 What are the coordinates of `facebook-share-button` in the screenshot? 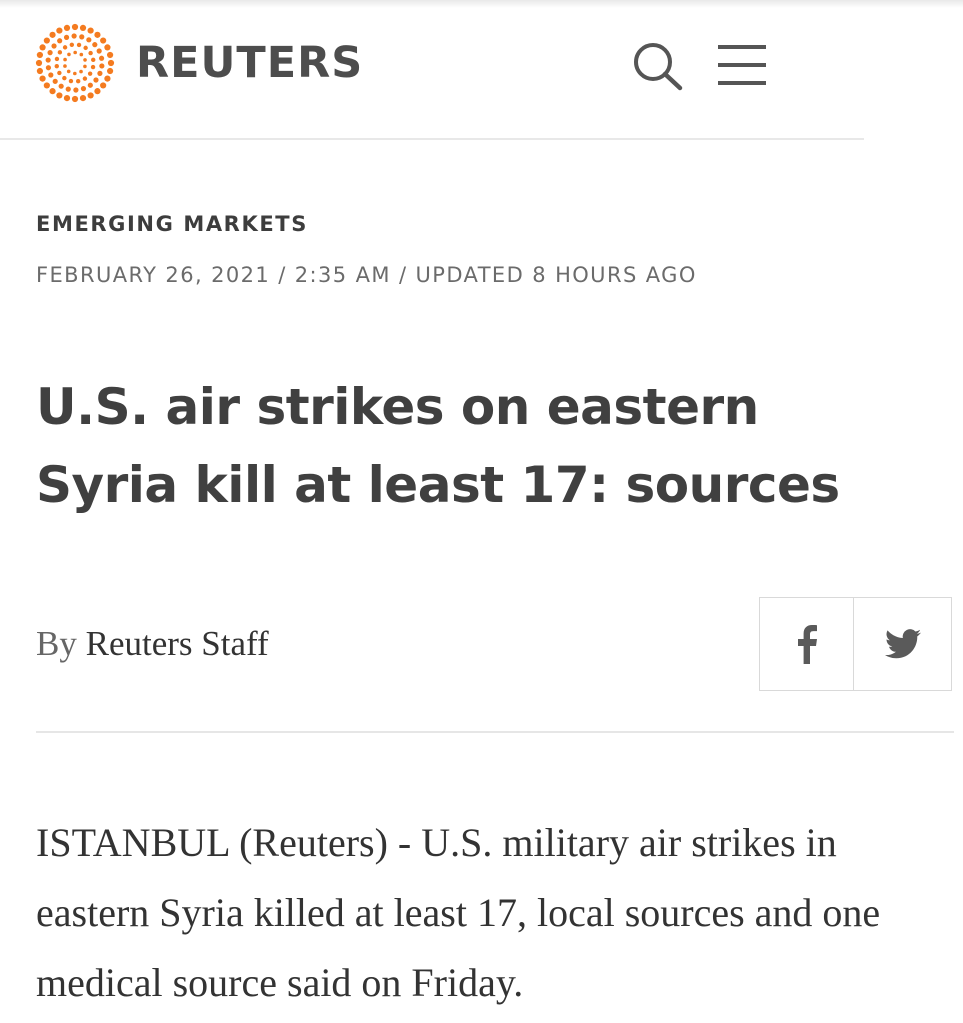 It's located at (806, 644).